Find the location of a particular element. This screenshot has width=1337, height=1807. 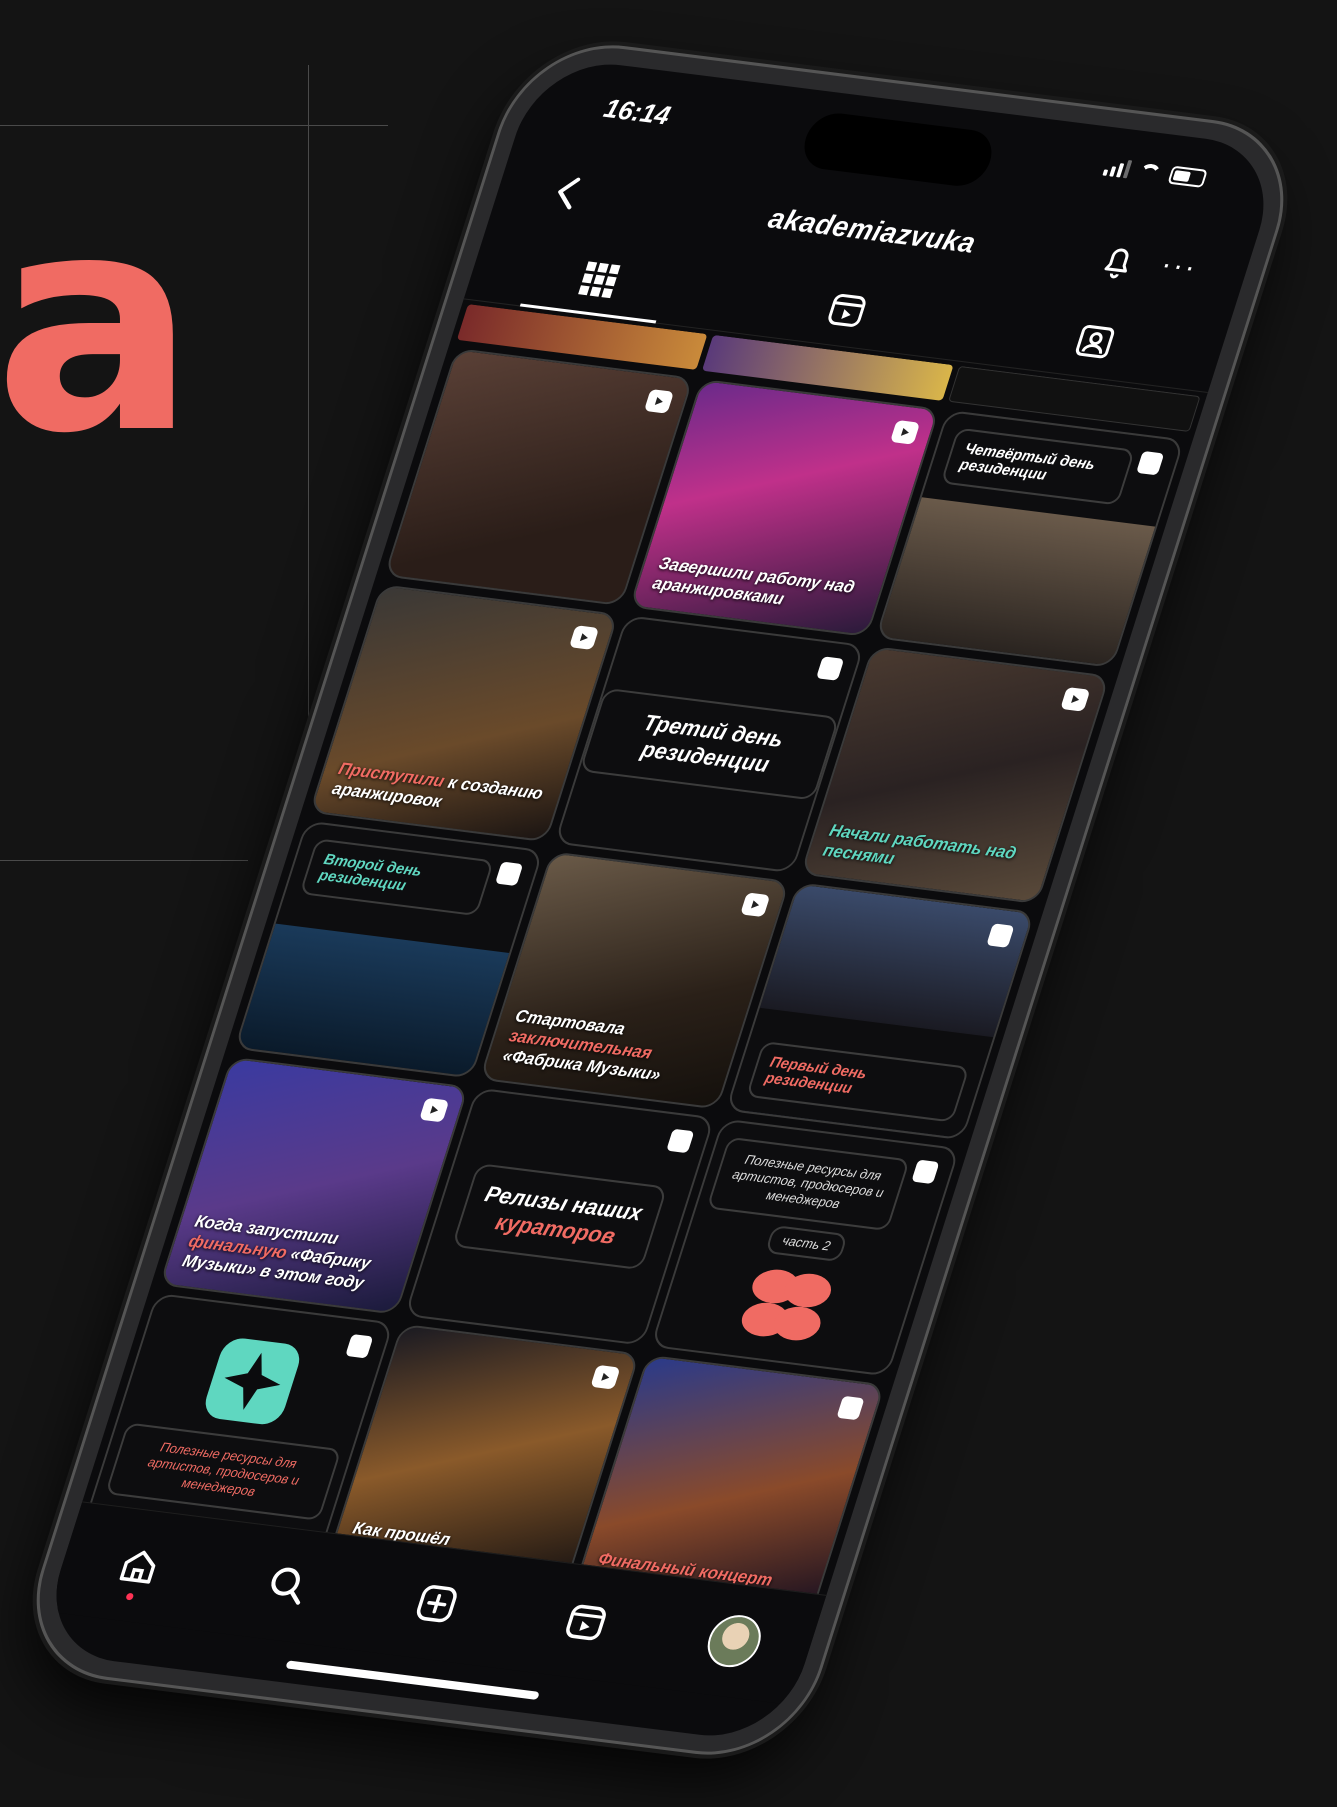

status-icons is located at coordinates (1155, 172).